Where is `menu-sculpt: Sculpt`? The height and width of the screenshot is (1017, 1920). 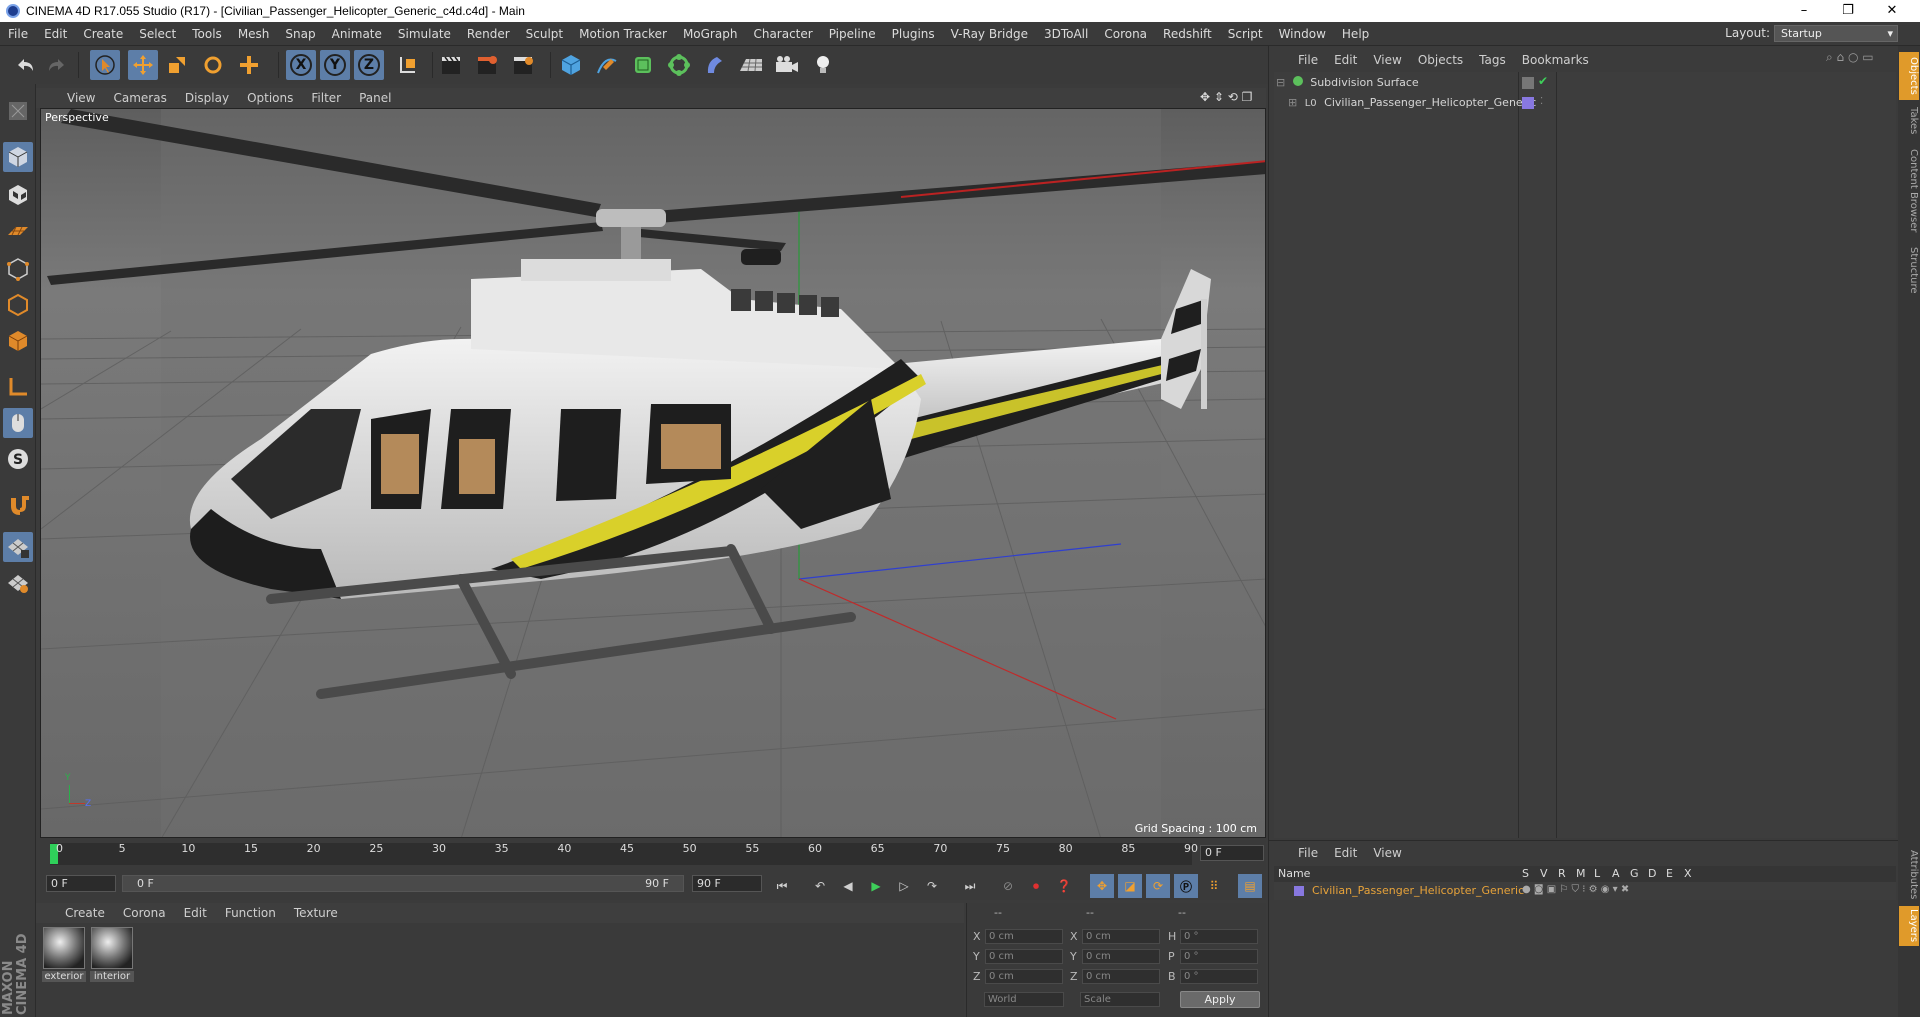 menu-sculpt: Sculpt is located at coordinates (544, 34).